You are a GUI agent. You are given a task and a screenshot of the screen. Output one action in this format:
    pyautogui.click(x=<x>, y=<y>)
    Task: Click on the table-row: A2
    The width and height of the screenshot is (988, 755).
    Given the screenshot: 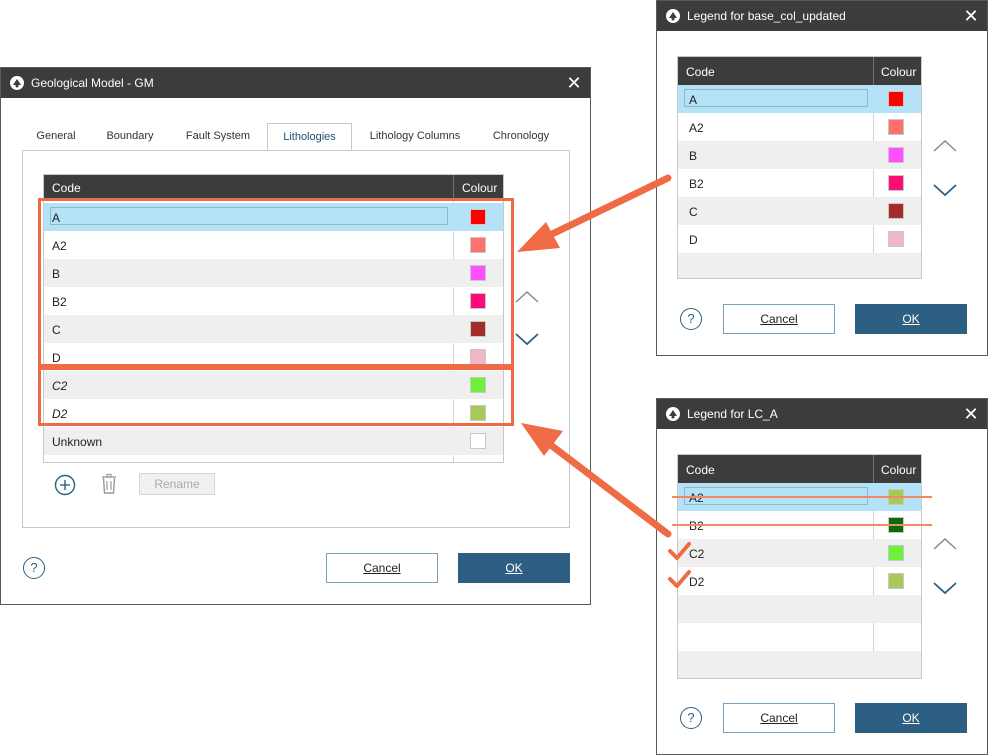 What is the action you would take?
    pyautogui.click(x=799, y=127)
    